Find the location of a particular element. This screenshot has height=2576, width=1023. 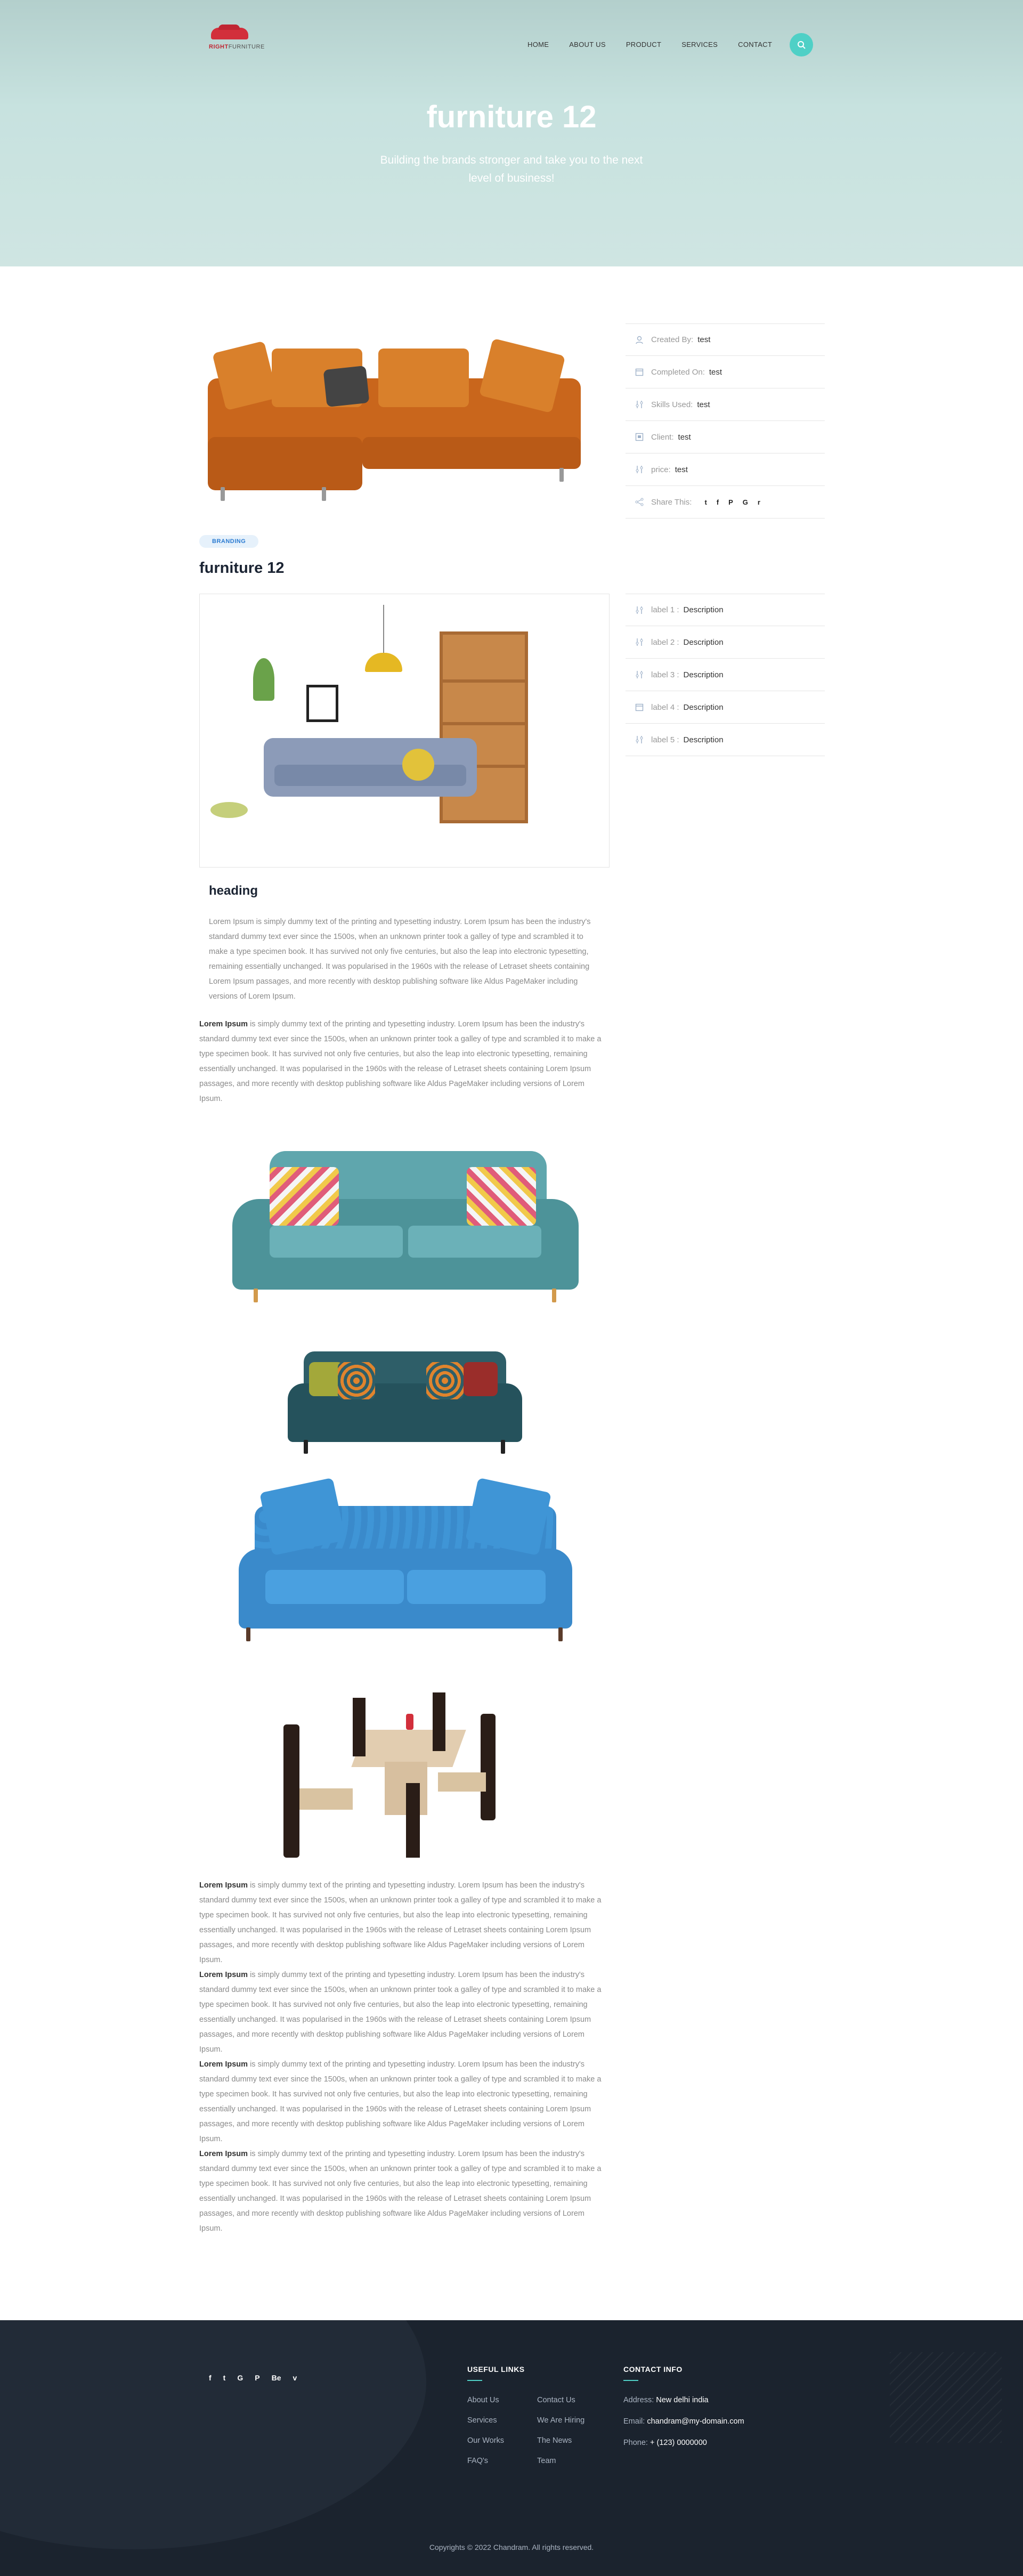

nav-home: HOME is located at coordinates (538, 44).